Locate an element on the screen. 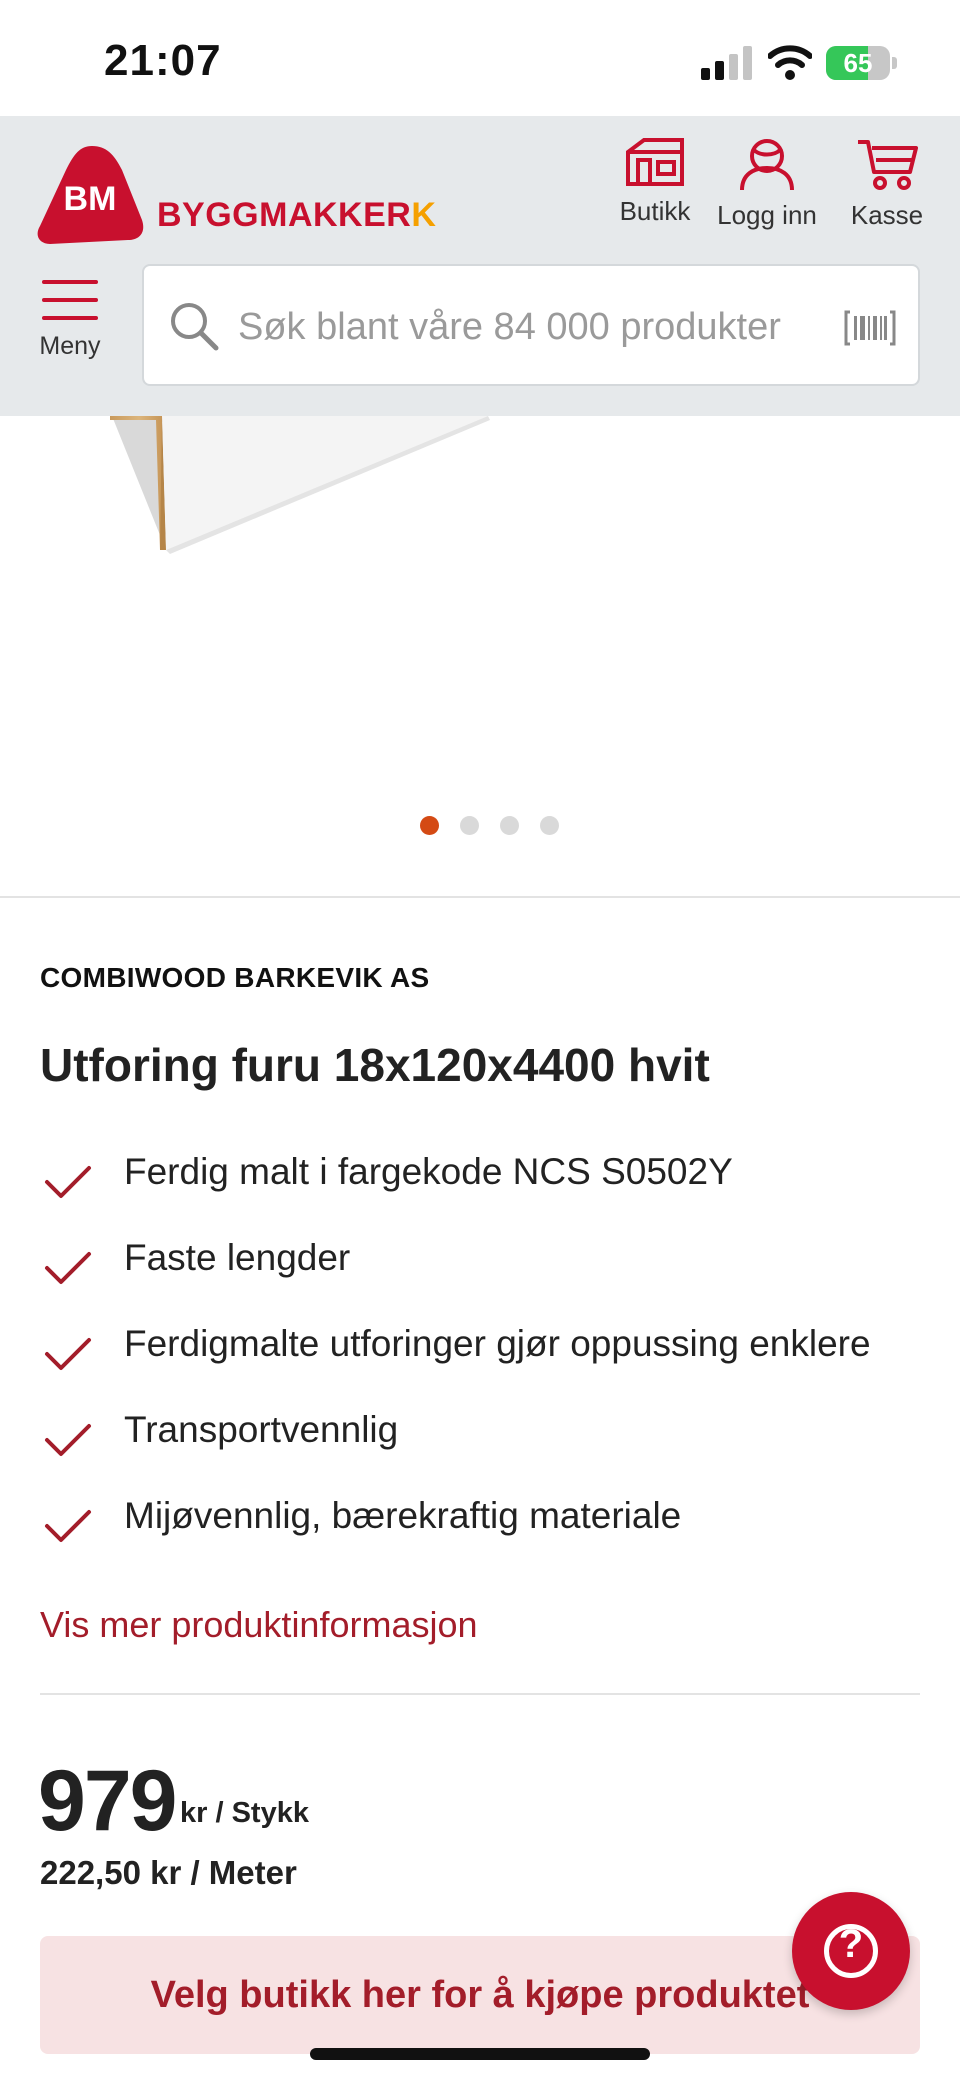 The image size is (960, 2078). store-nav-button: Butikk is located at coordinates (655, 181).